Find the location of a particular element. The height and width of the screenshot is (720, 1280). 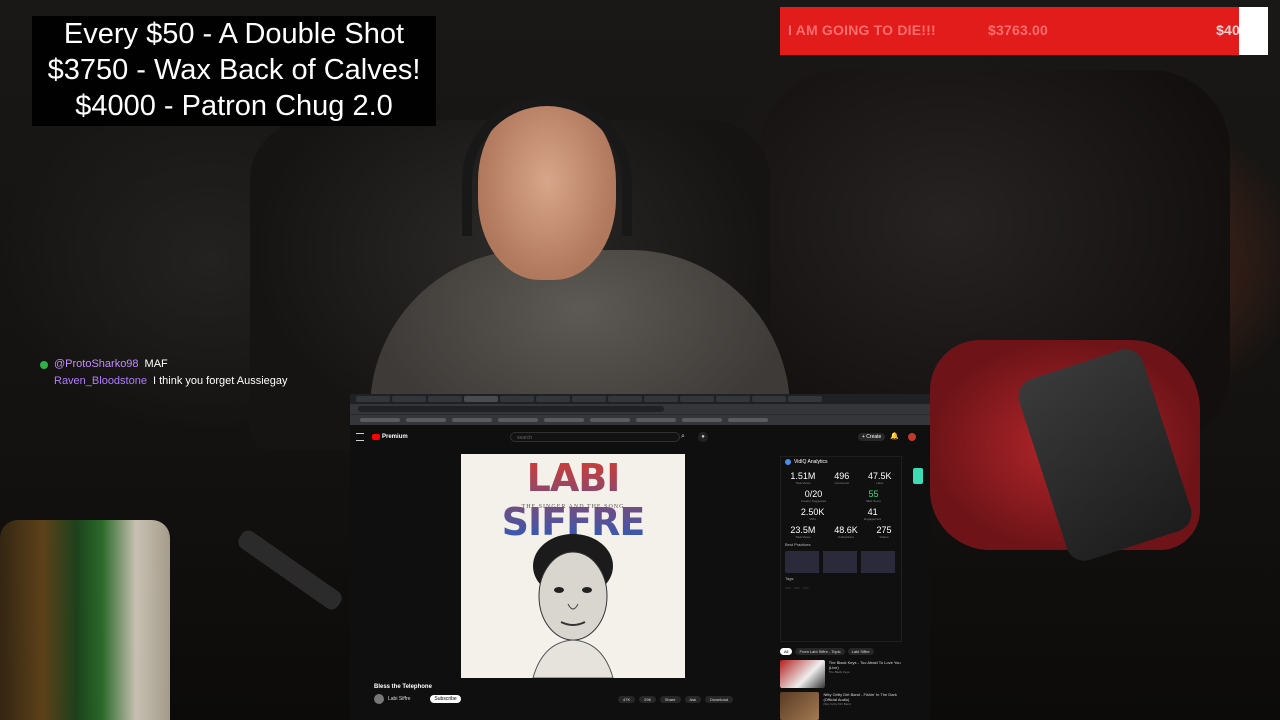

rec-channel: The Black Keys is located at coordinates (839, 672).